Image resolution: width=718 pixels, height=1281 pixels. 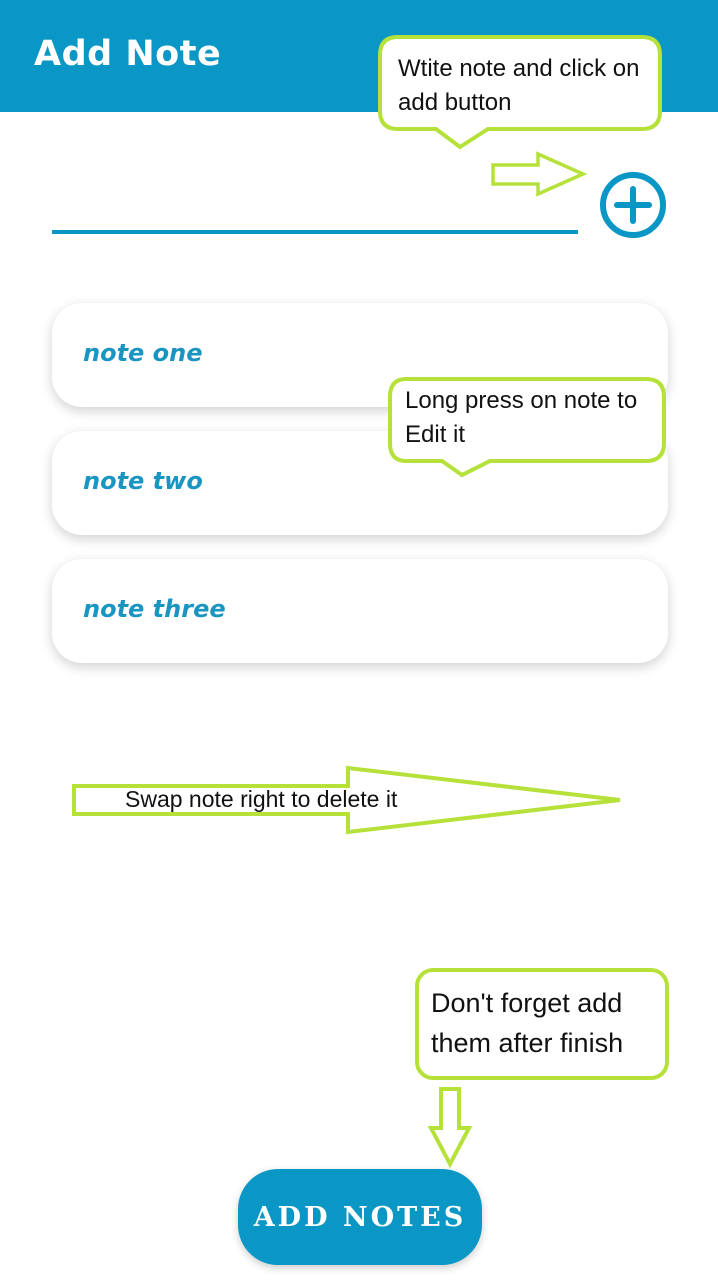 What do you see at coordinates (154, 609) in the screenshot?
I see `note-label: note three` at bounding box center [154, 609].